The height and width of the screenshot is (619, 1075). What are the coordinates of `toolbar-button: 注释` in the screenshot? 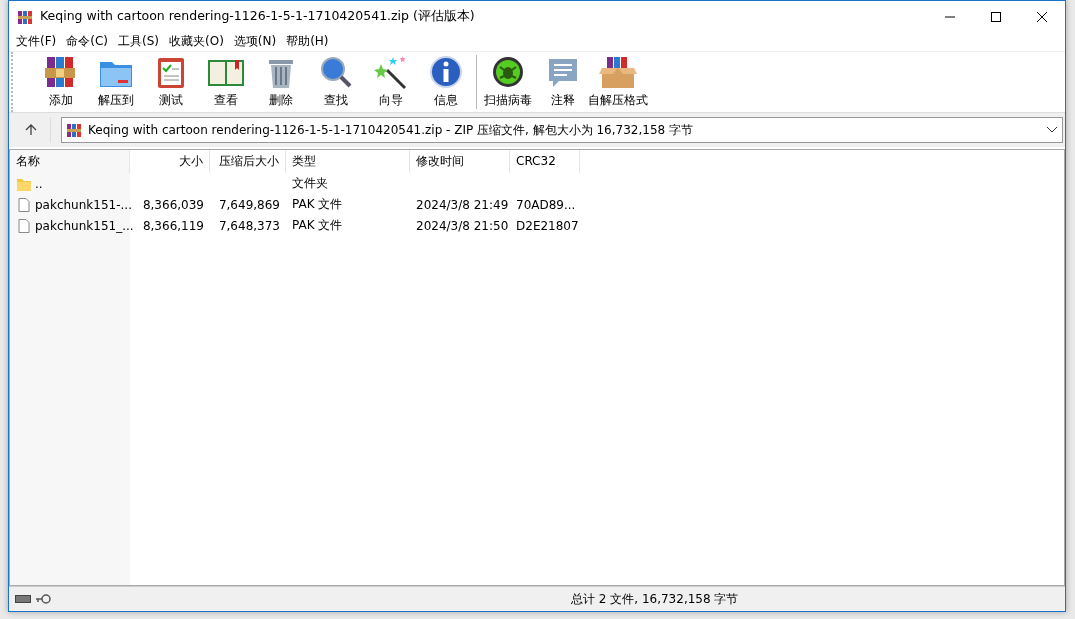 It's located at (562, 81).